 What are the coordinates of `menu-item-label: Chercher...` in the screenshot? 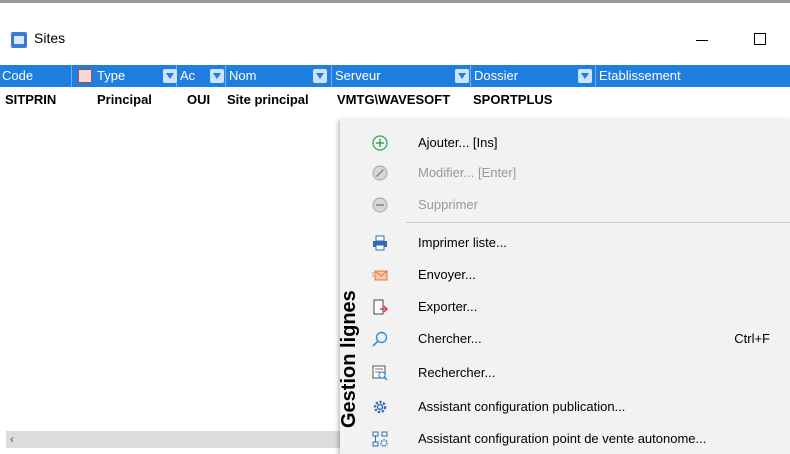 It's located at (450, 338).